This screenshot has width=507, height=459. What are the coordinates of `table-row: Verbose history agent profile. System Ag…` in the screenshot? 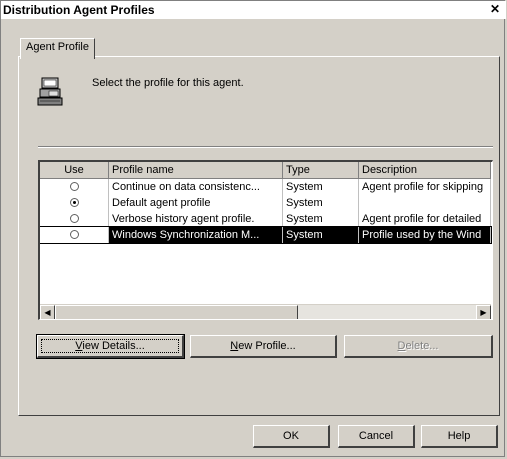 It's located at (265, 219).